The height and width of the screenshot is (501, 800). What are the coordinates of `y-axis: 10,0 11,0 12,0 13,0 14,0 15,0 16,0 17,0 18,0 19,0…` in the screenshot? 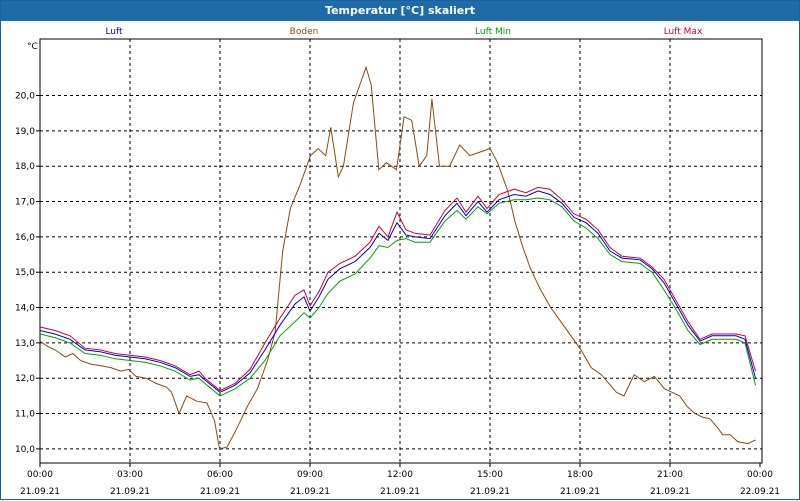 It's located at (27, 273).